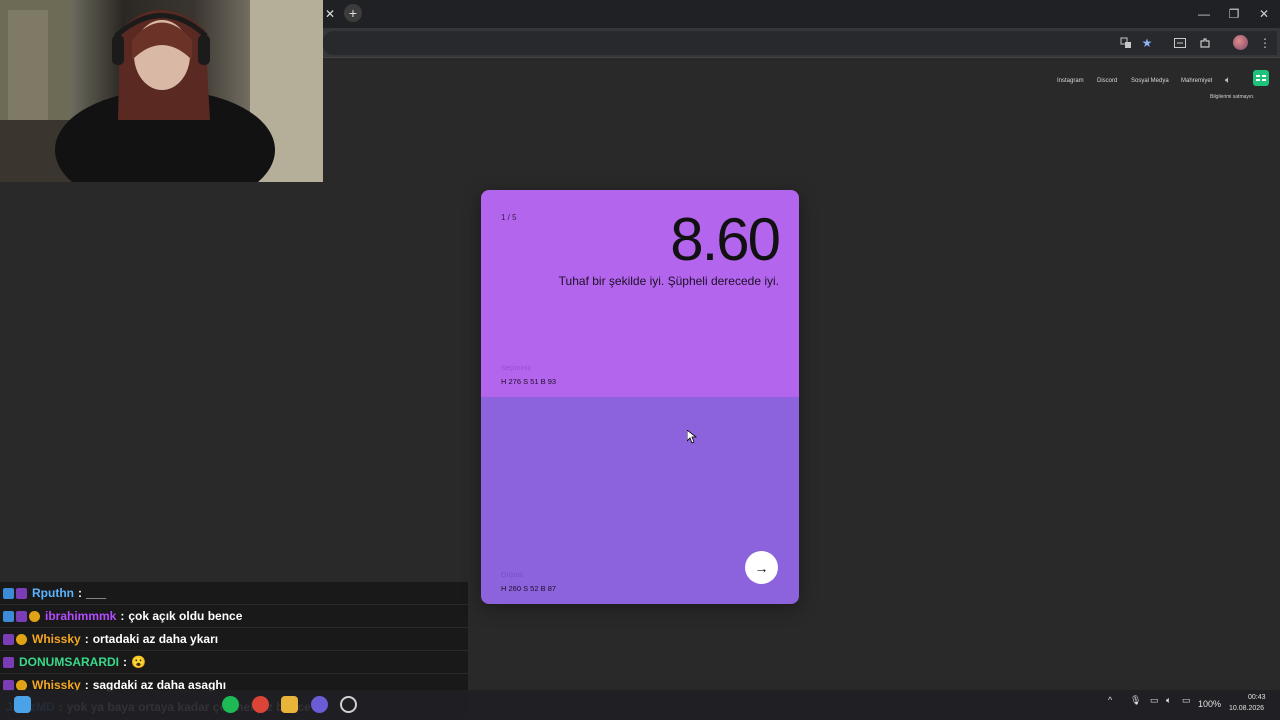  Describe the element at coordinates (1180, 43) in the screenshot. I see `tab-search-icon` at that location.